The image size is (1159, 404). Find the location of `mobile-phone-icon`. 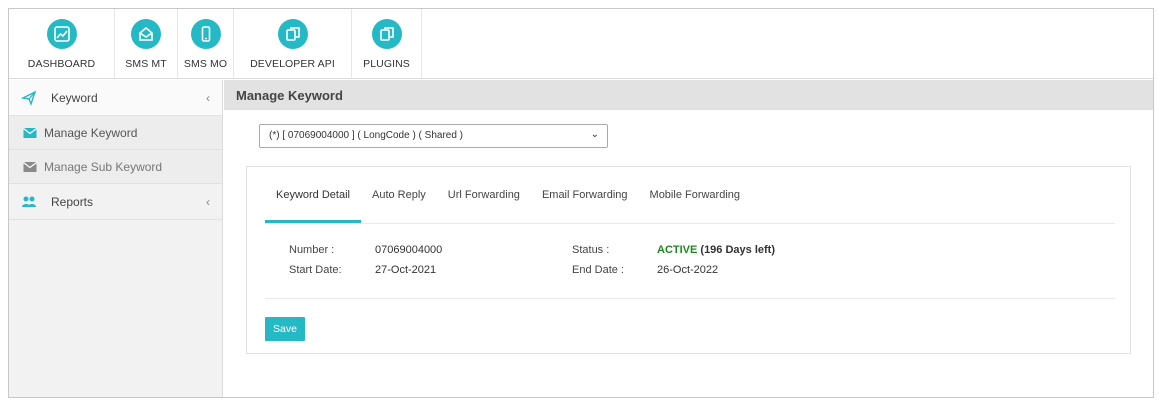

mobile-phone-icon is located at coordinates (205, 34).